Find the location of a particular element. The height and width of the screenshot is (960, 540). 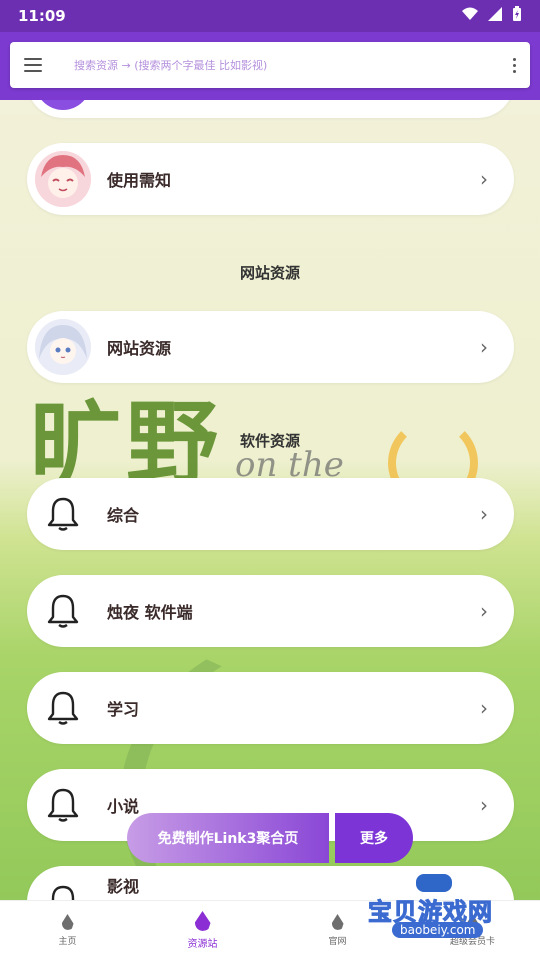

tab-vip-card: 超级会员卡 is located at coordinates (472, 930).